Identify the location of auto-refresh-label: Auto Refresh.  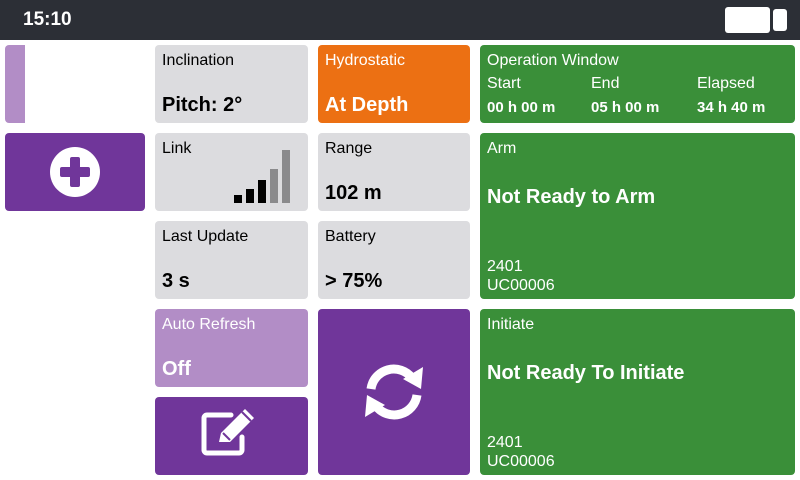
(209, 324).